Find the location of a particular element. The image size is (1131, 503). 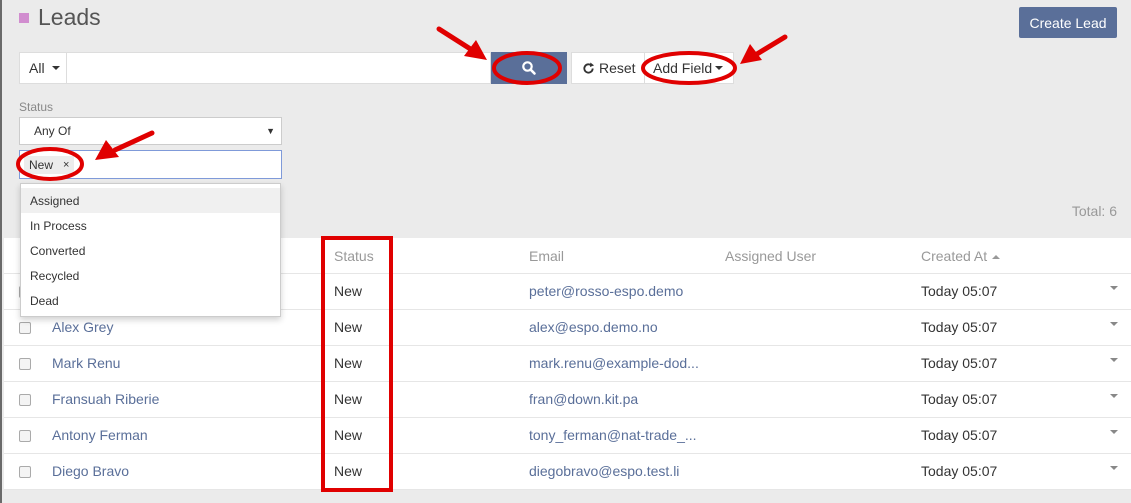

lead-name-link: Alex Grey is located at coordinates (82, 327).